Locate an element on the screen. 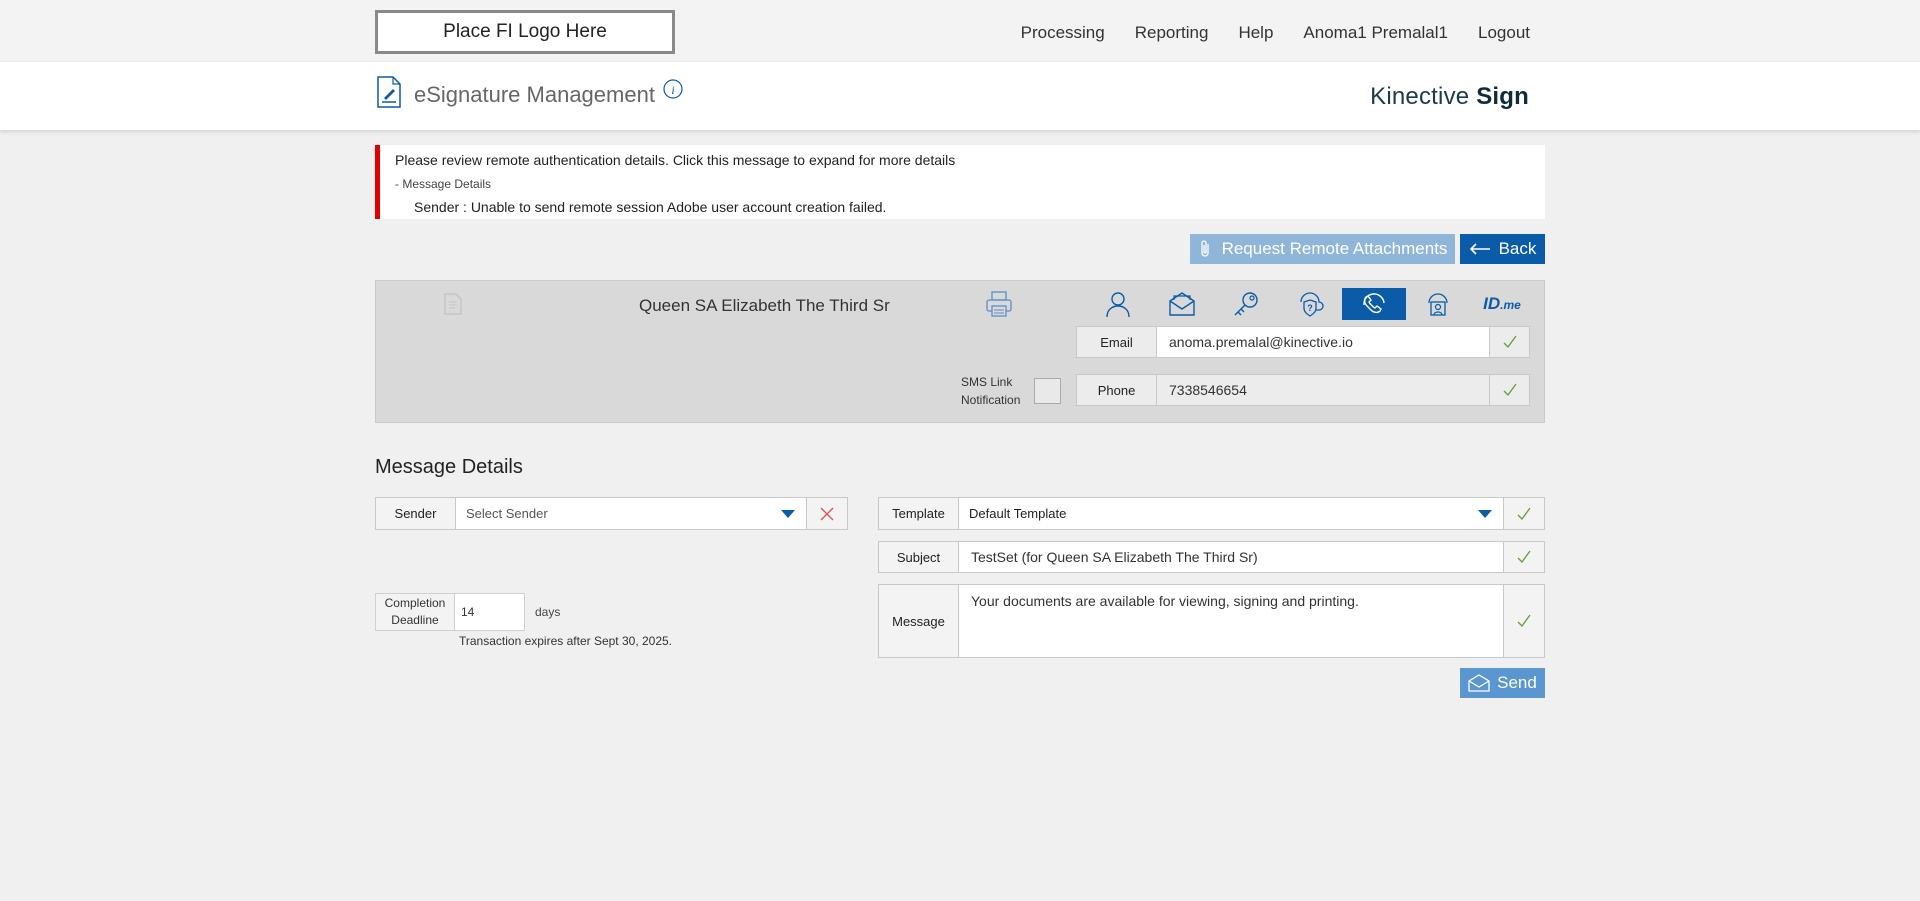 The image size is (1920, 901). nav-reporting: Reporting is located at coordinates (1172, 33).